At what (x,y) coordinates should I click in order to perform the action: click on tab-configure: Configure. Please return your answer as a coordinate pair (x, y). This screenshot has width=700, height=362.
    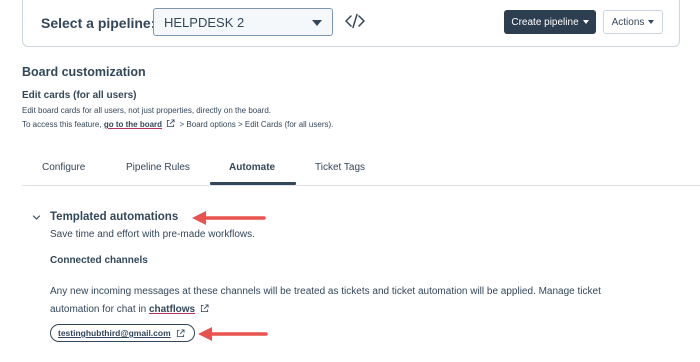
    Looking at the image, I should click on (63, 167).